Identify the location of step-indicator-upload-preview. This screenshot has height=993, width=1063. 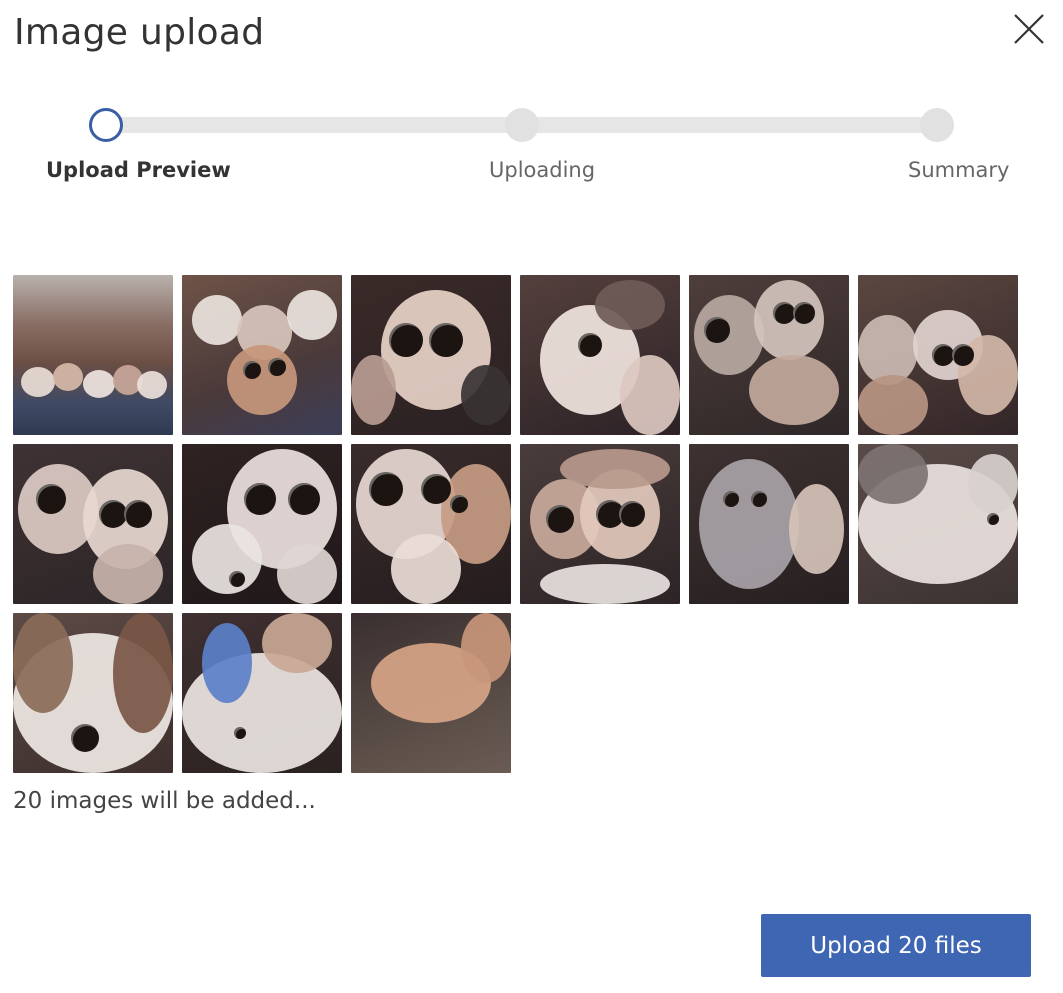
(106, 125).